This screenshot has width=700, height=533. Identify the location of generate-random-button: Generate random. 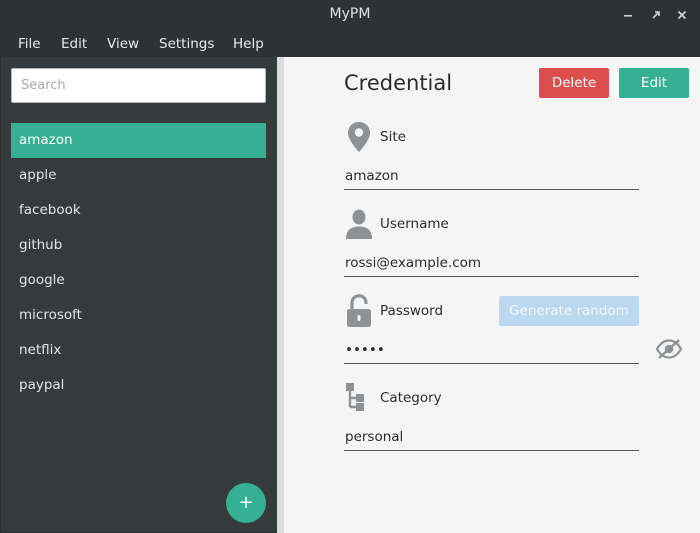
(569, 311).